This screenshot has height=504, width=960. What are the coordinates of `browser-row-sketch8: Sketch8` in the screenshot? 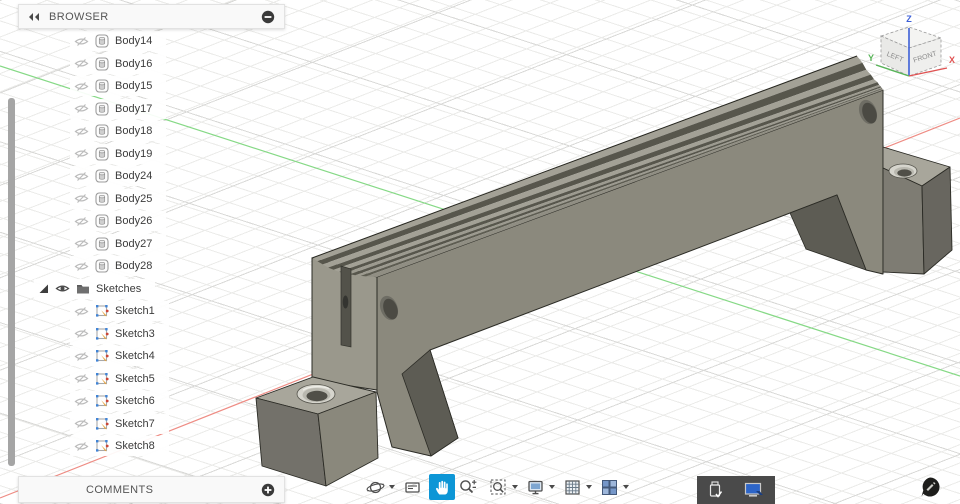 It's located at (93, 446).